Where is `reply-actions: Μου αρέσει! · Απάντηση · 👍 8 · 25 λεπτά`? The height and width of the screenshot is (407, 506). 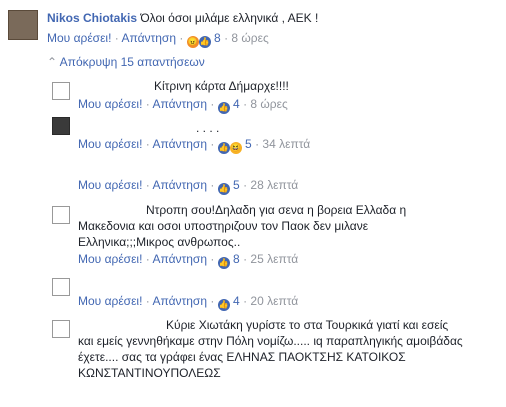
reply-actions: Μου αρέσει! · Απάντηση · 👍 8 · 25 λεπτά is located at coordinates (188, 260).